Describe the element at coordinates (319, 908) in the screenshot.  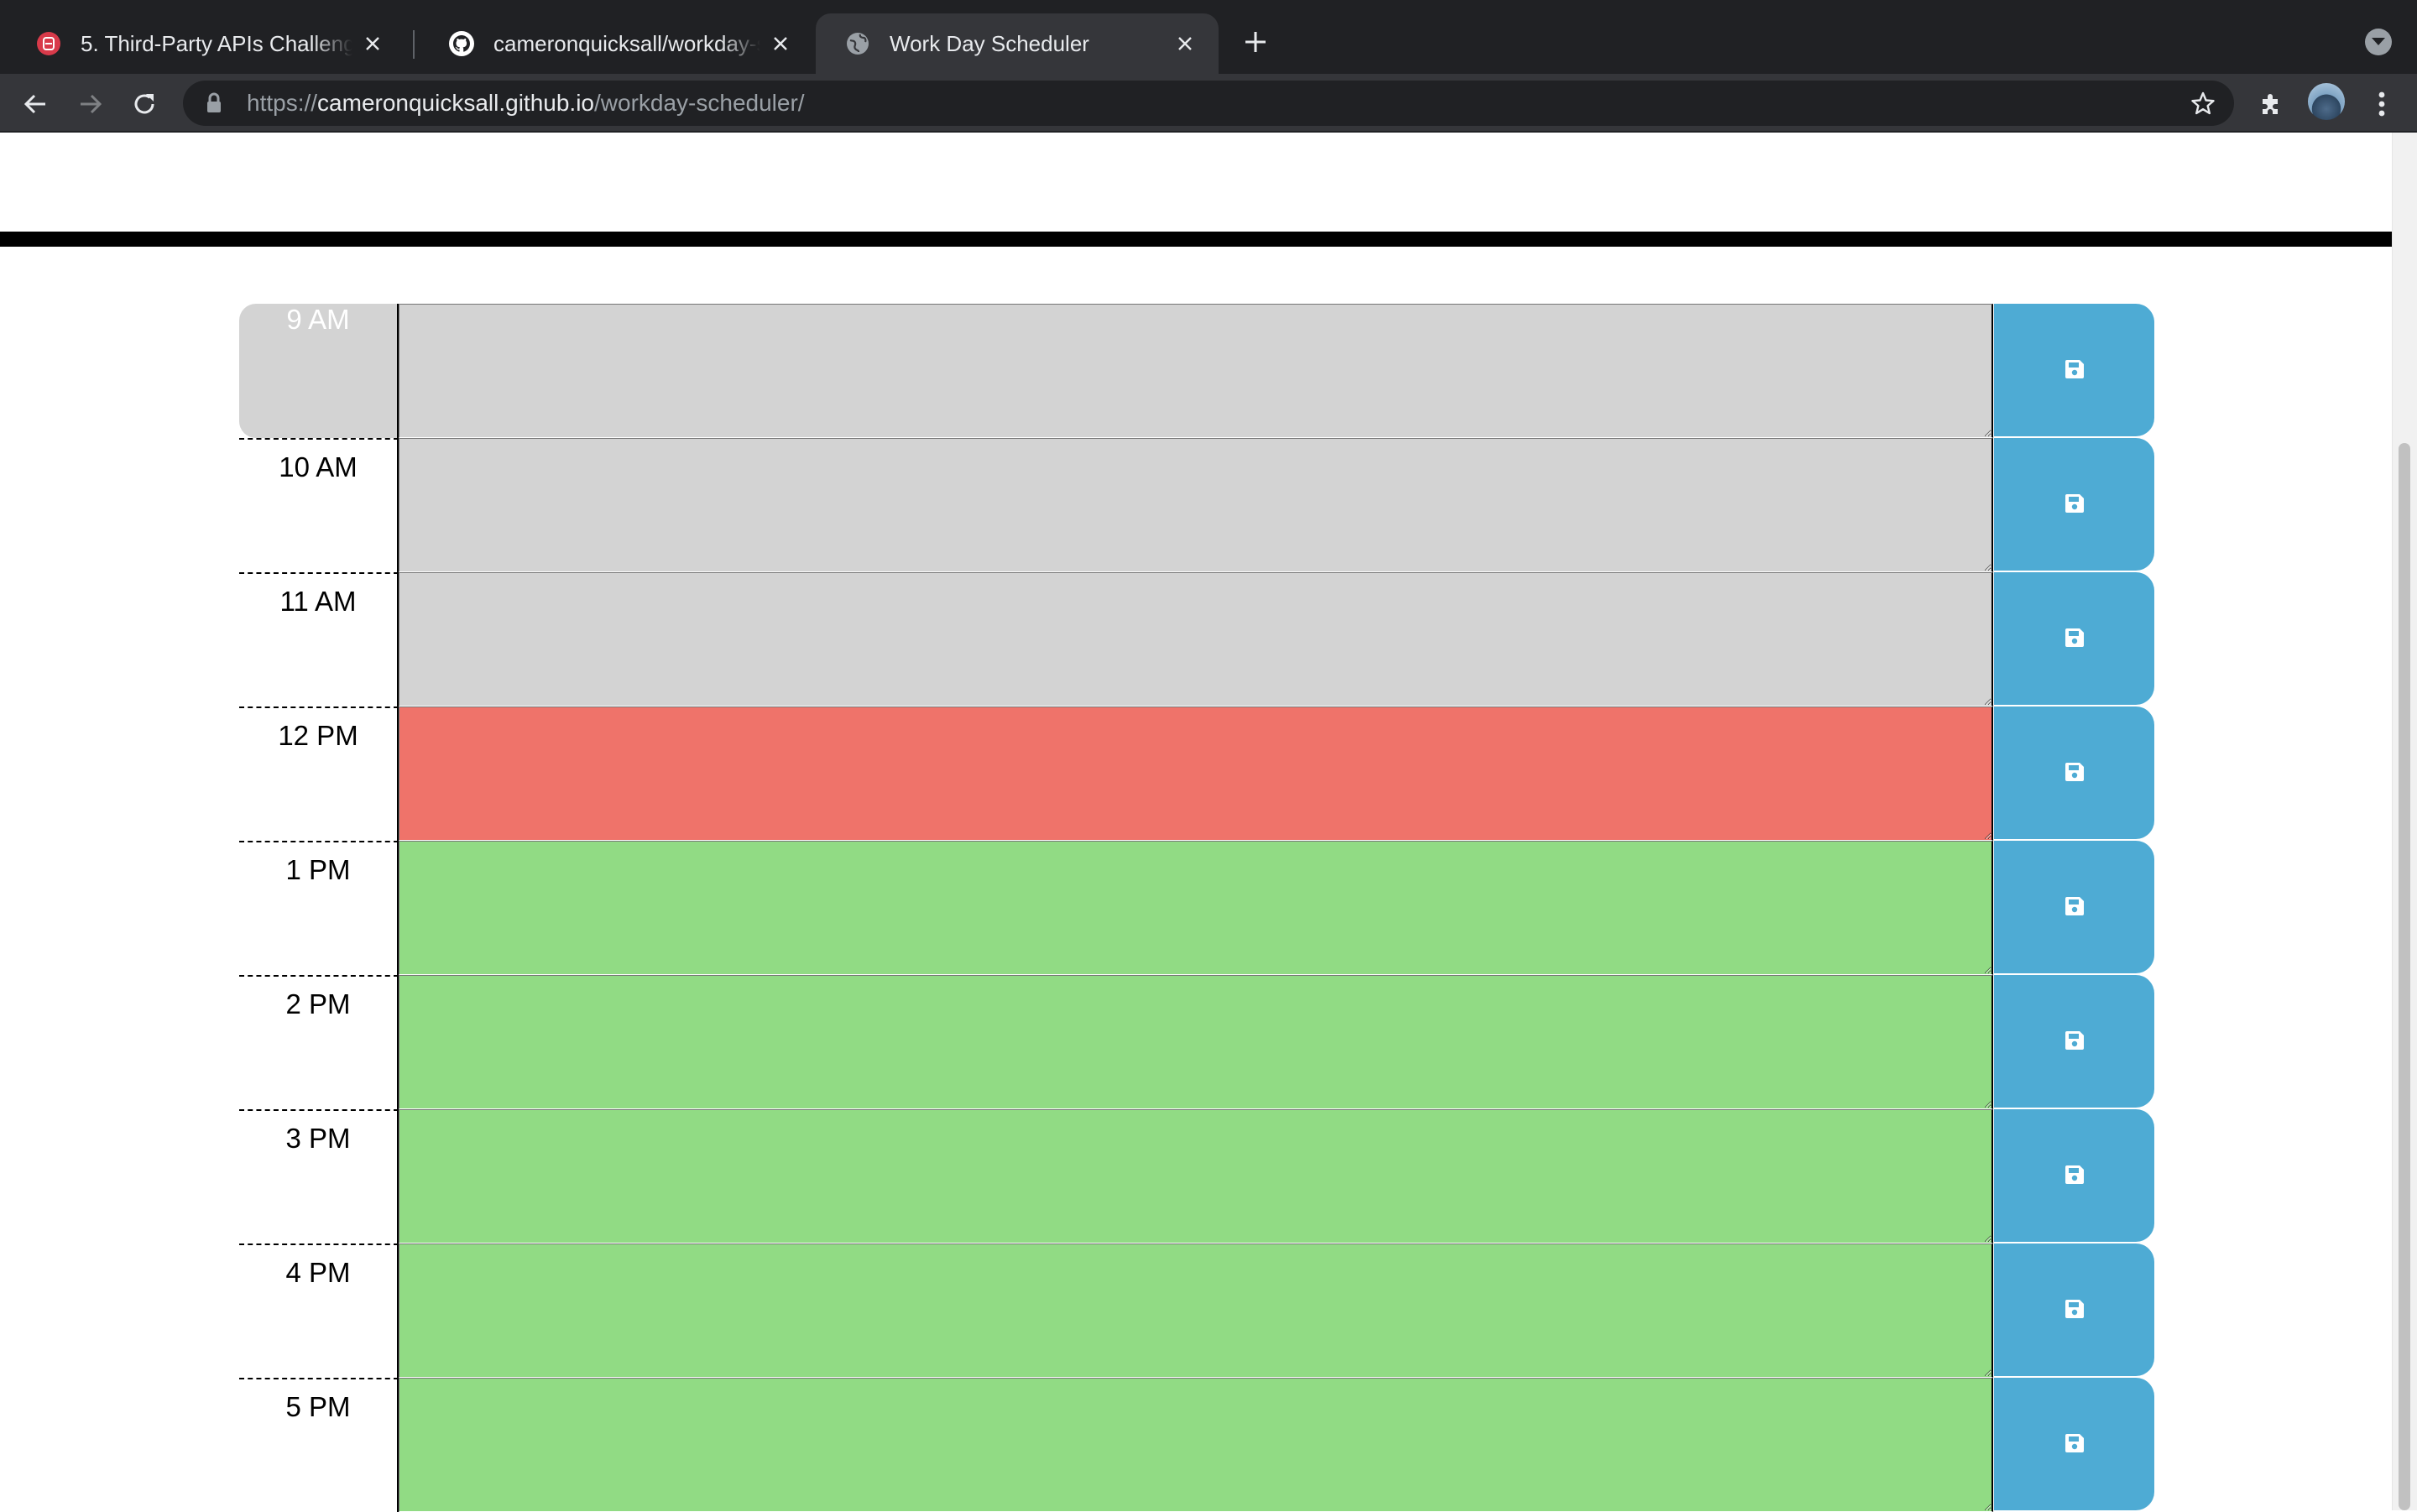
I see `hour-label: 1 PM` at that location.